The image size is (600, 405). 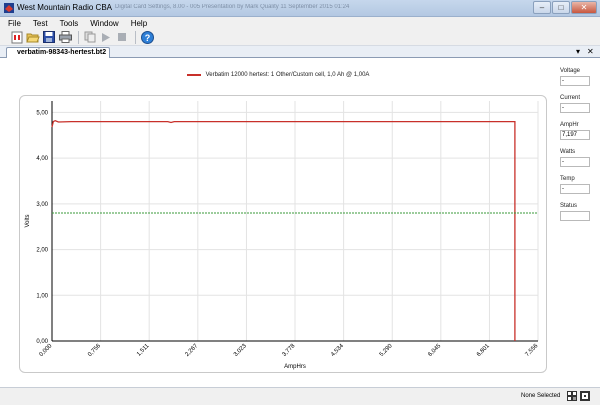 I want to click on x-tick-label: 0,000, so click(x=46, y=350).